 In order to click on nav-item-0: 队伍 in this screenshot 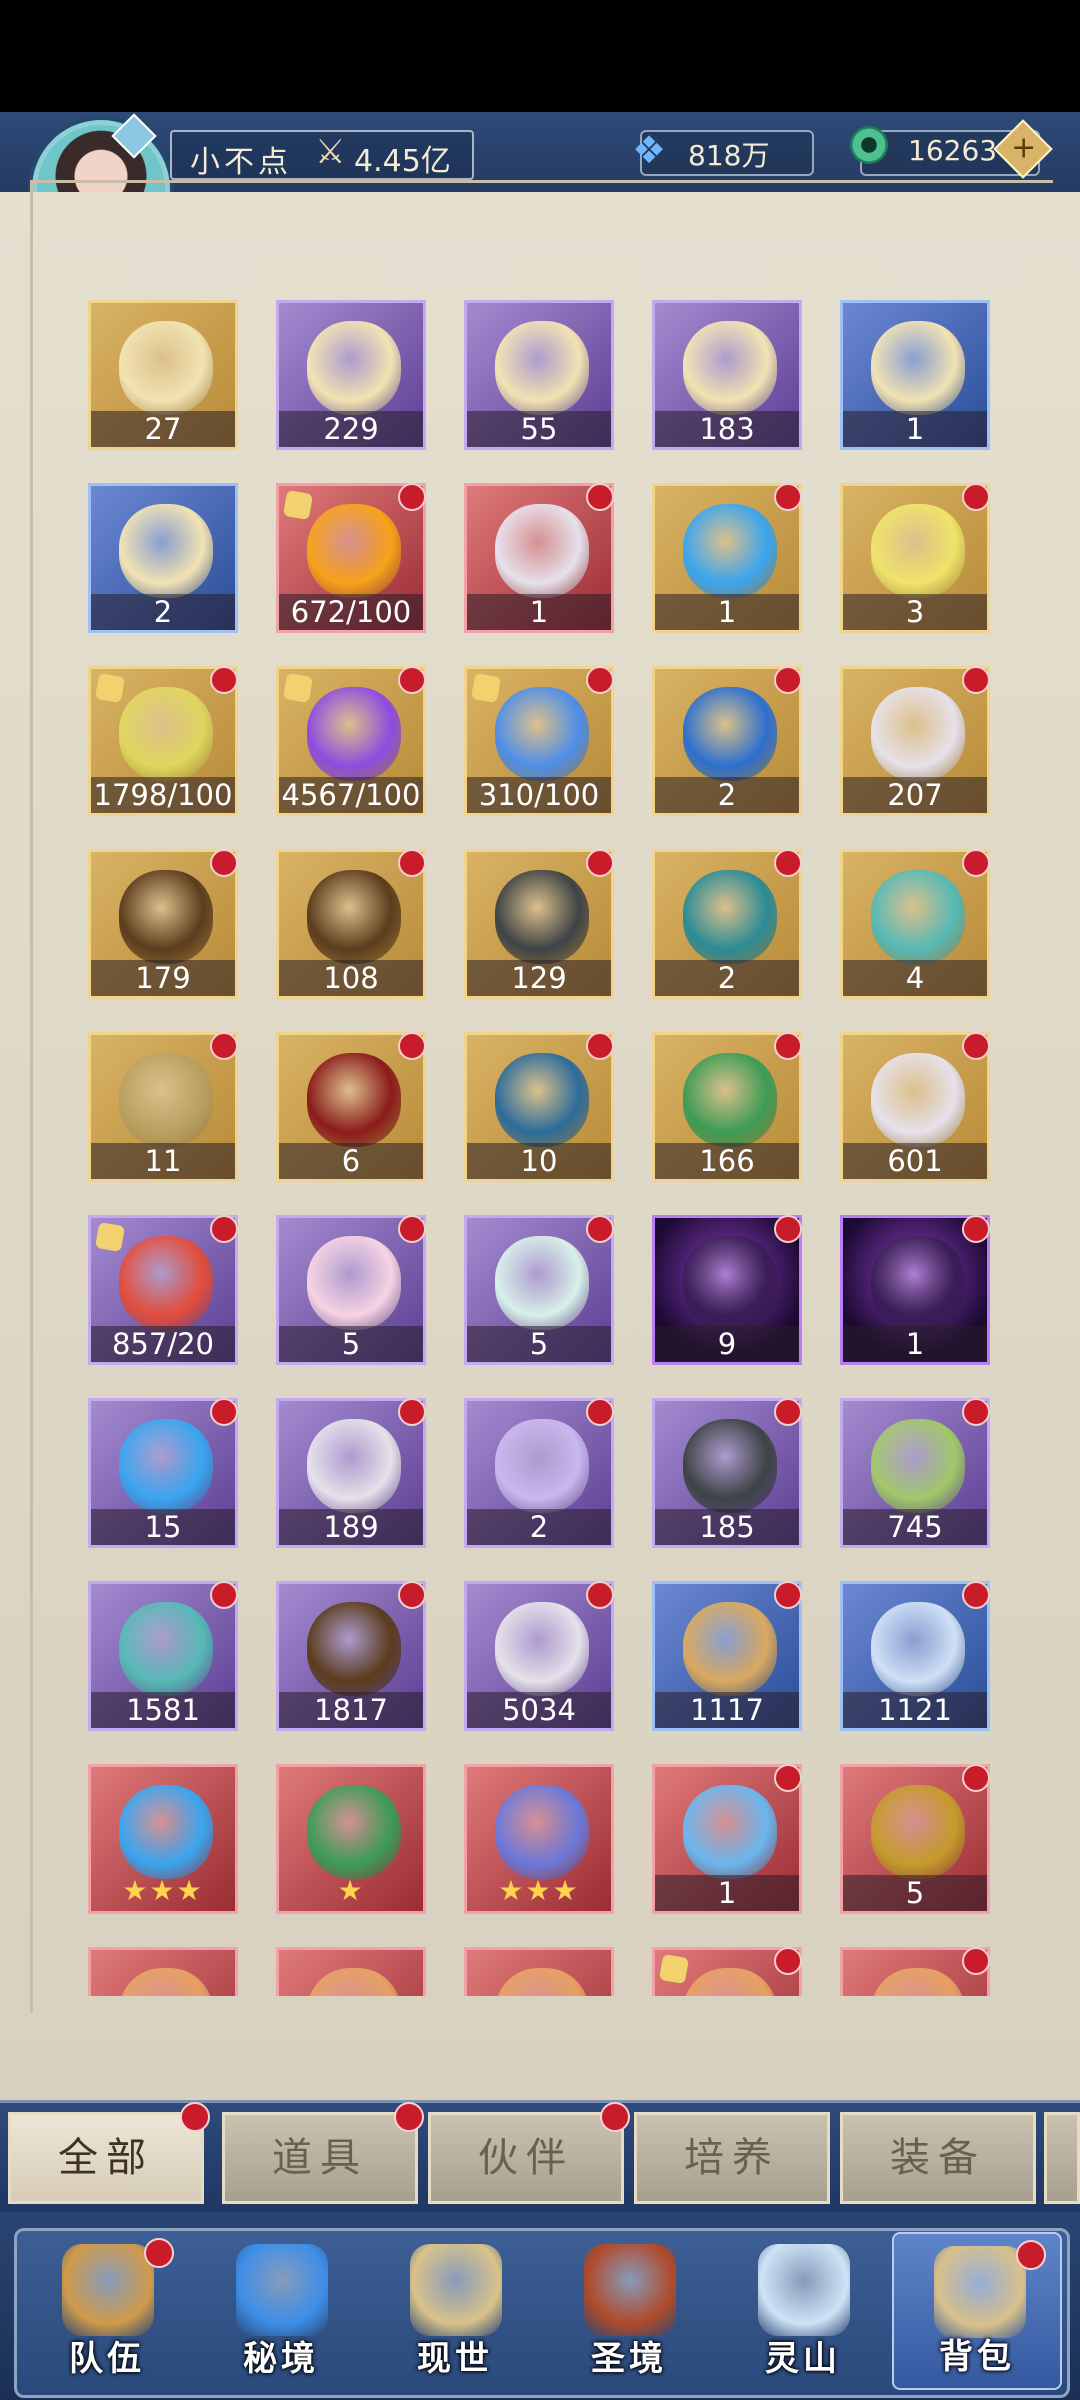, I will do `click(107, 2311)`.